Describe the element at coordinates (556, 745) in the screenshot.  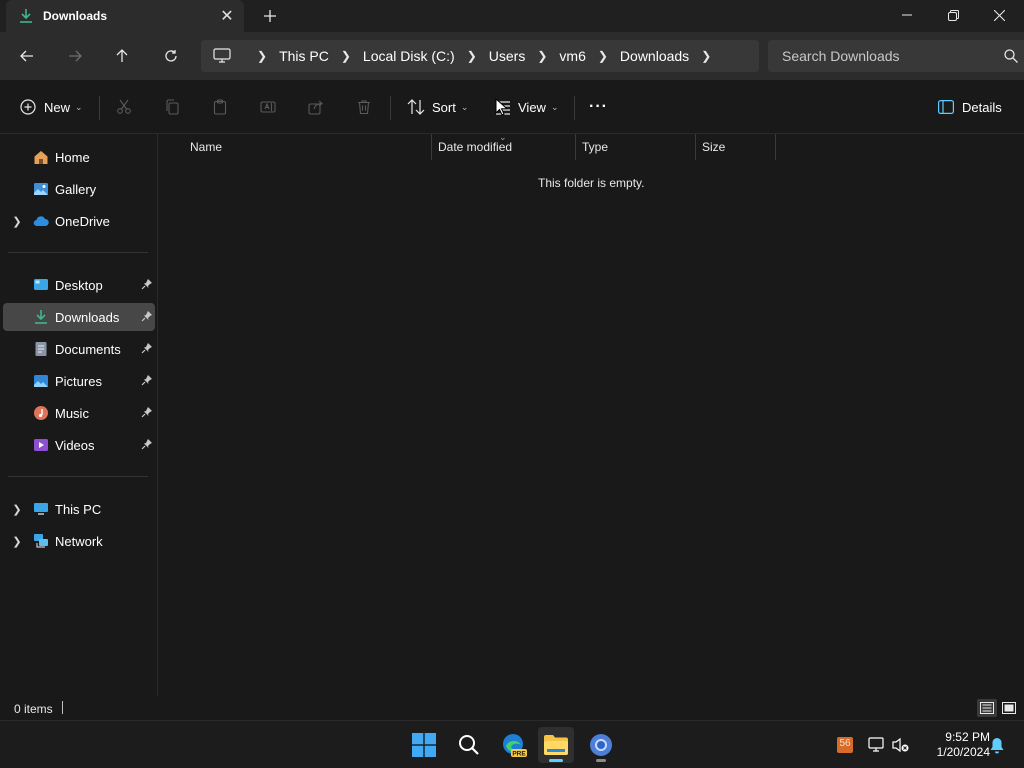
I see `taskbar-file-explorer` at that location.